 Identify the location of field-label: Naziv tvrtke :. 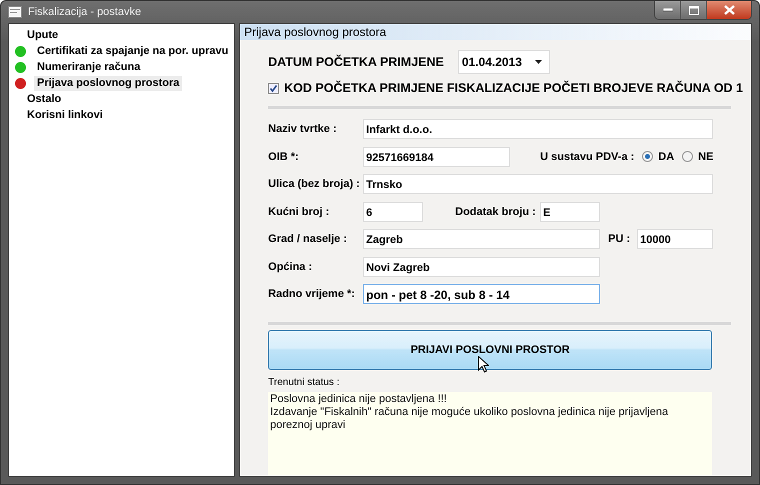
(303, 129).